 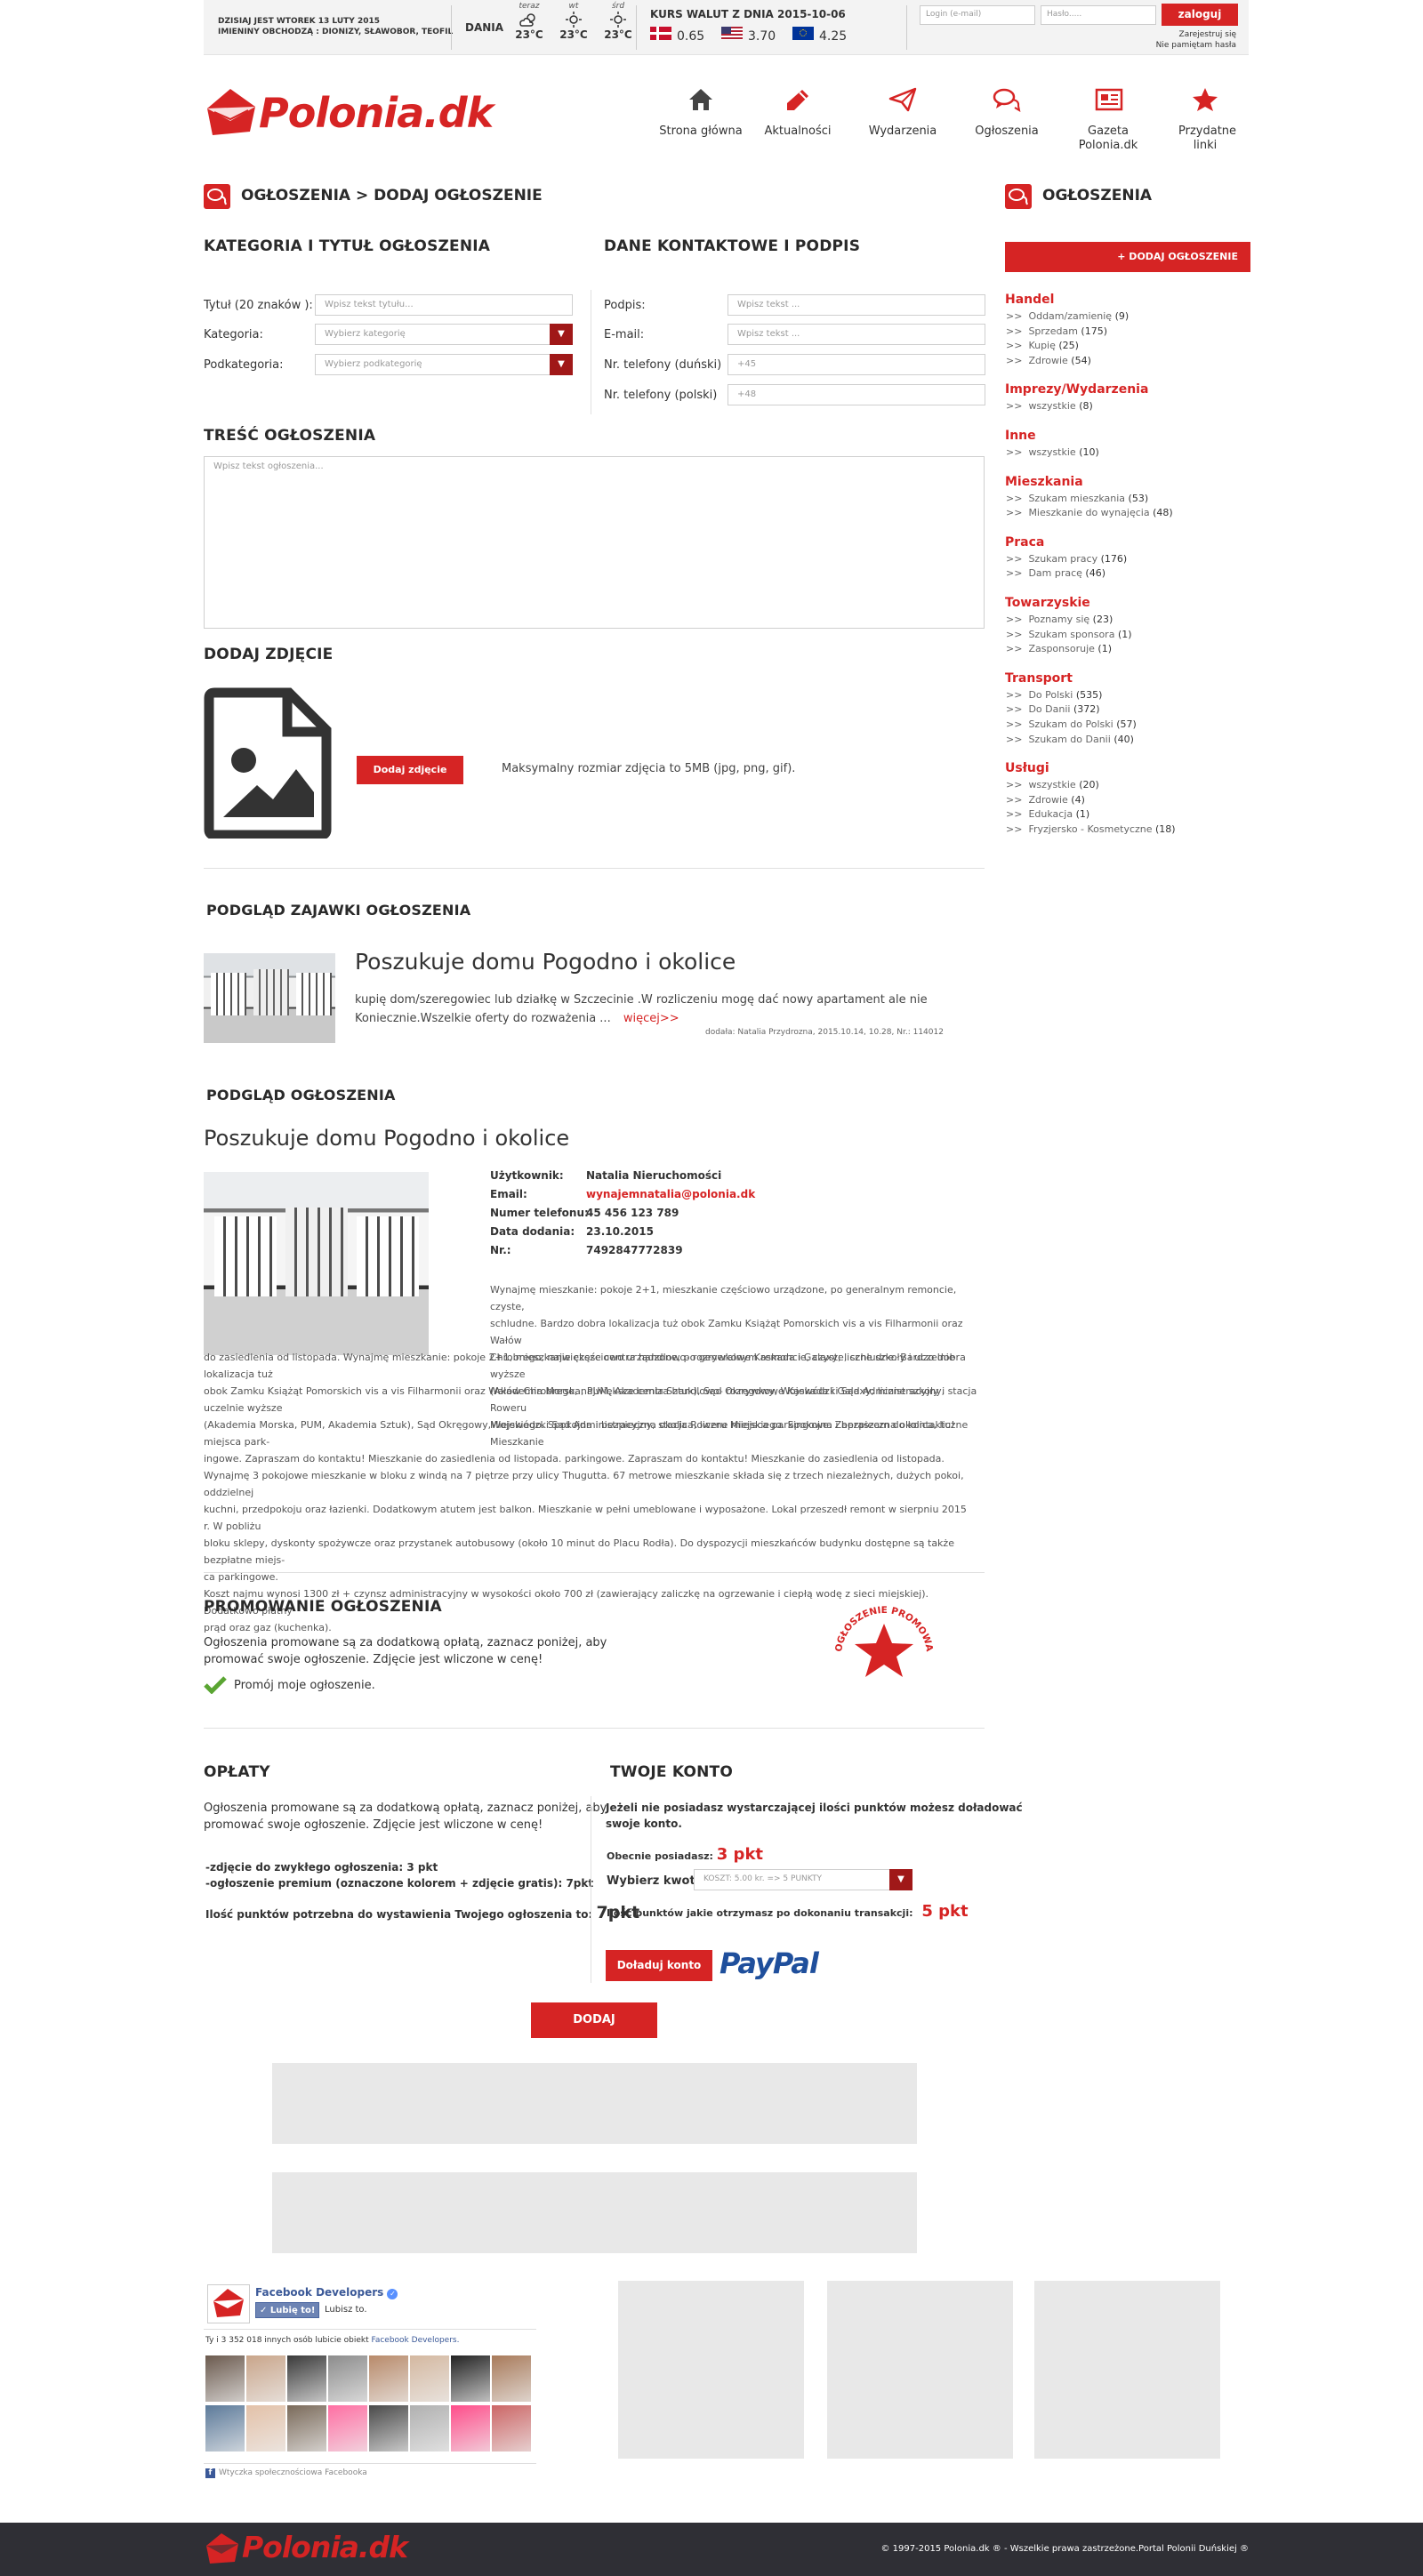 I want to click on sidebar-item: >> Zdrowie (4), so click(x=1045, y=800).